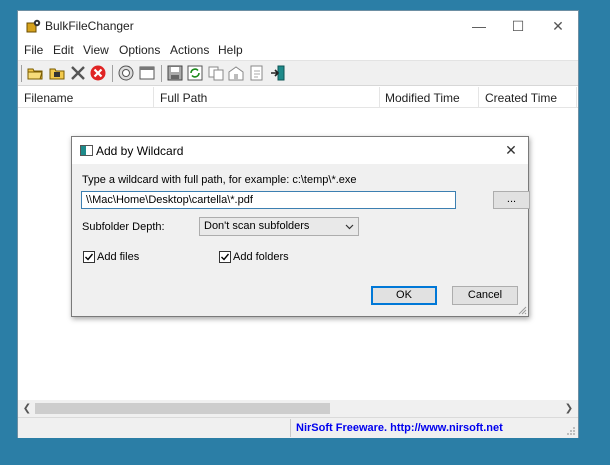  I want to click on status-bar: NirSoft Freeware. http://www.nirsoft.net, so click(298, 427).